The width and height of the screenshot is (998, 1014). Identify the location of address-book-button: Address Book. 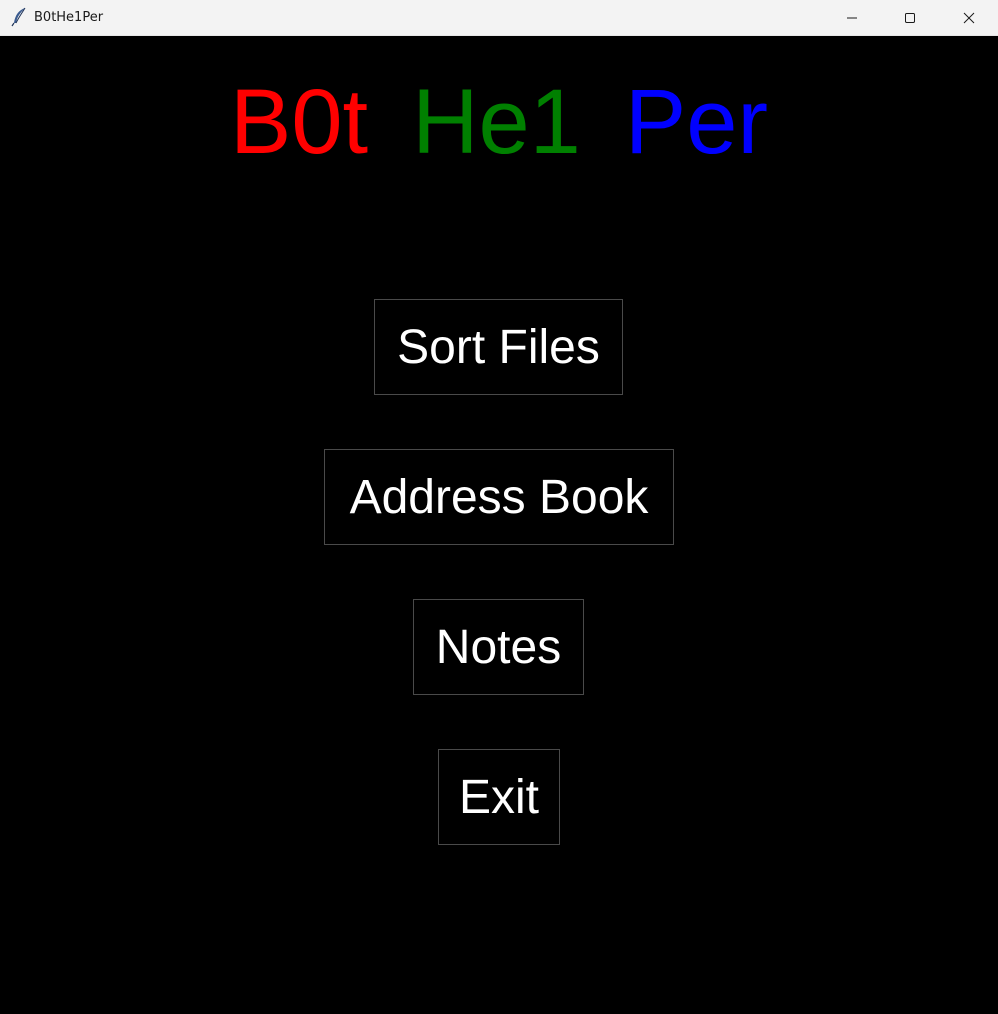
(499, 497).